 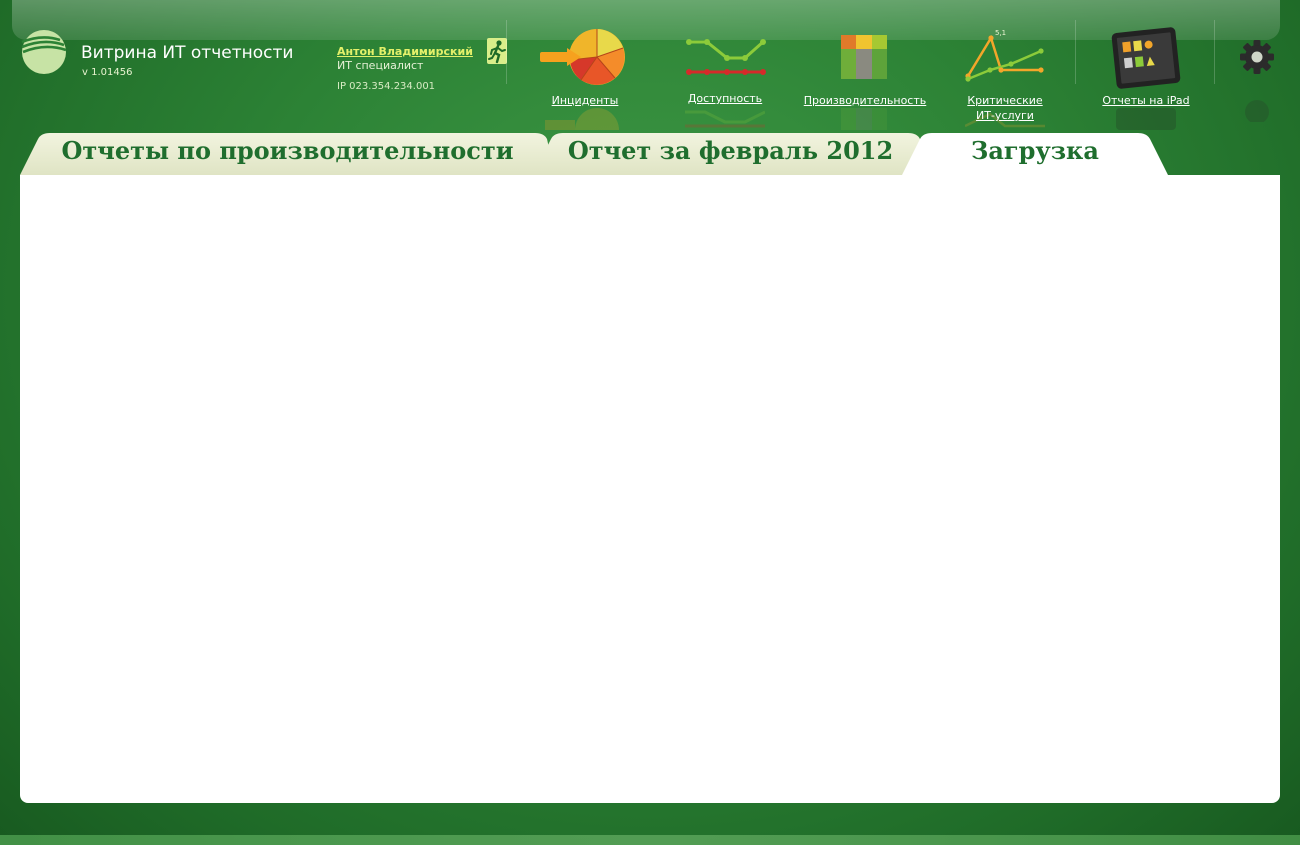 I want to click on user-role: ИТ специалист, so click(x=380, y=65).